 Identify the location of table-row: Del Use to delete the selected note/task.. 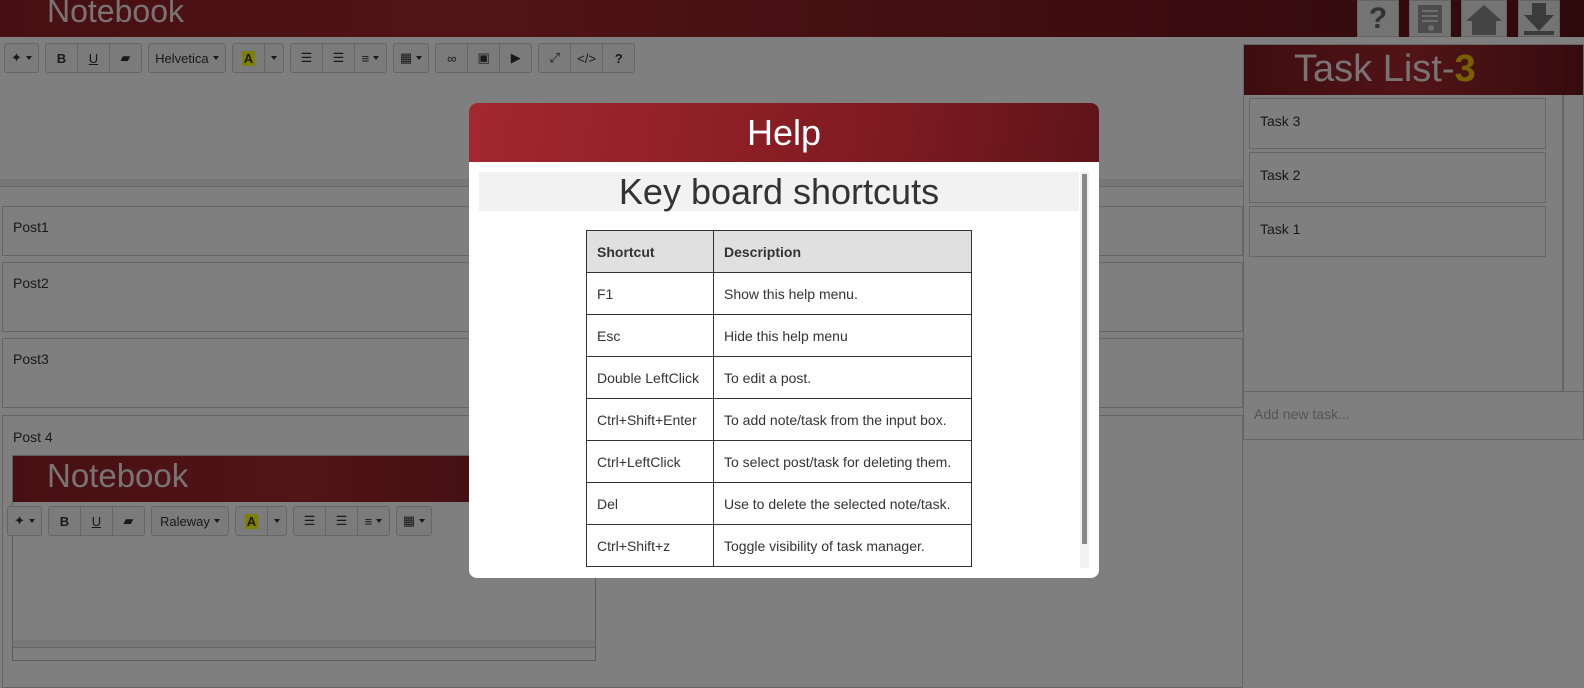
(779, 503).